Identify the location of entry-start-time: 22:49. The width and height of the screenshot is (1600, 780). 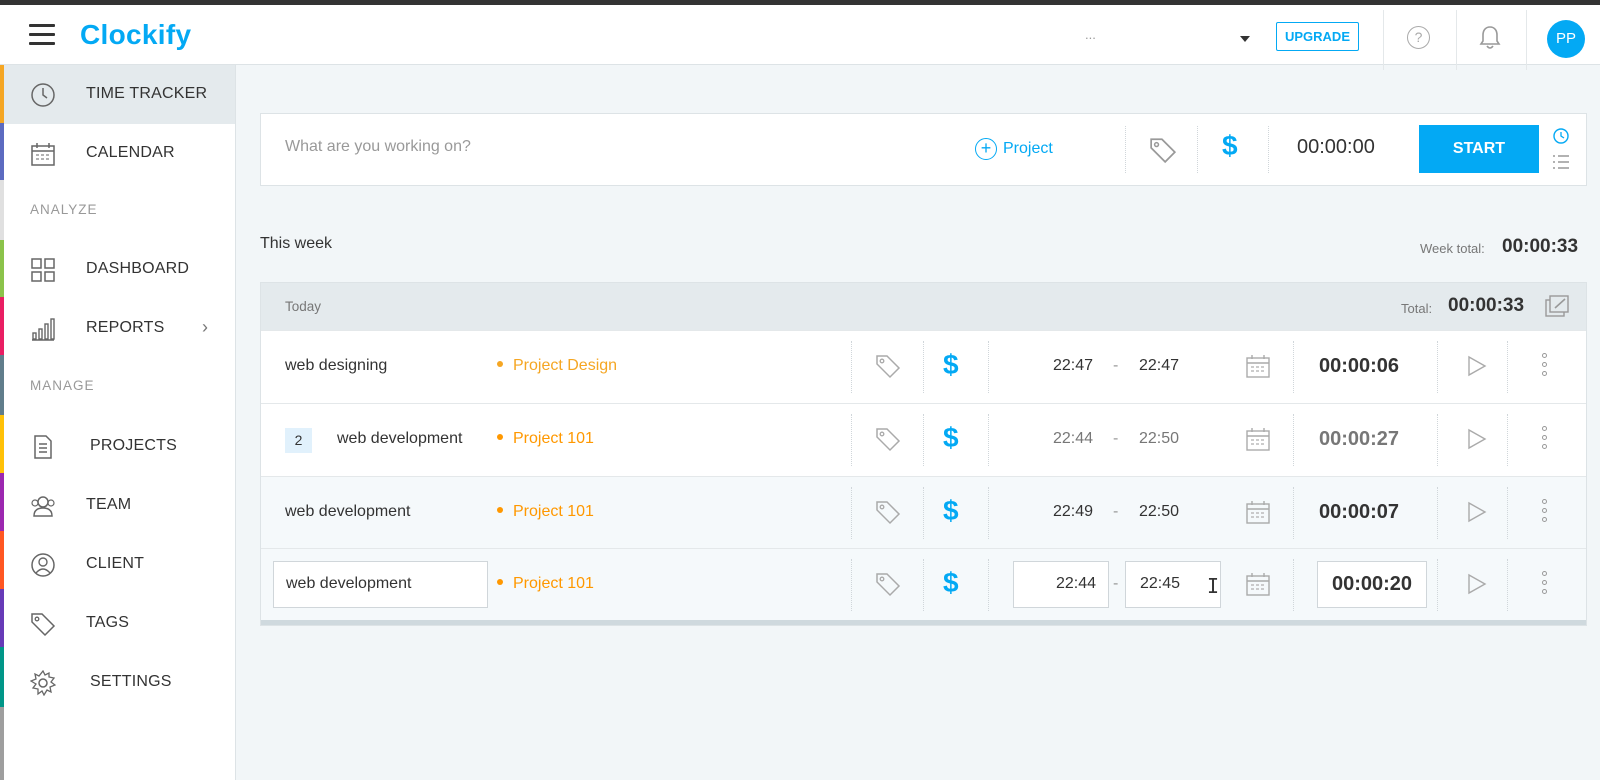
(1066, 512).